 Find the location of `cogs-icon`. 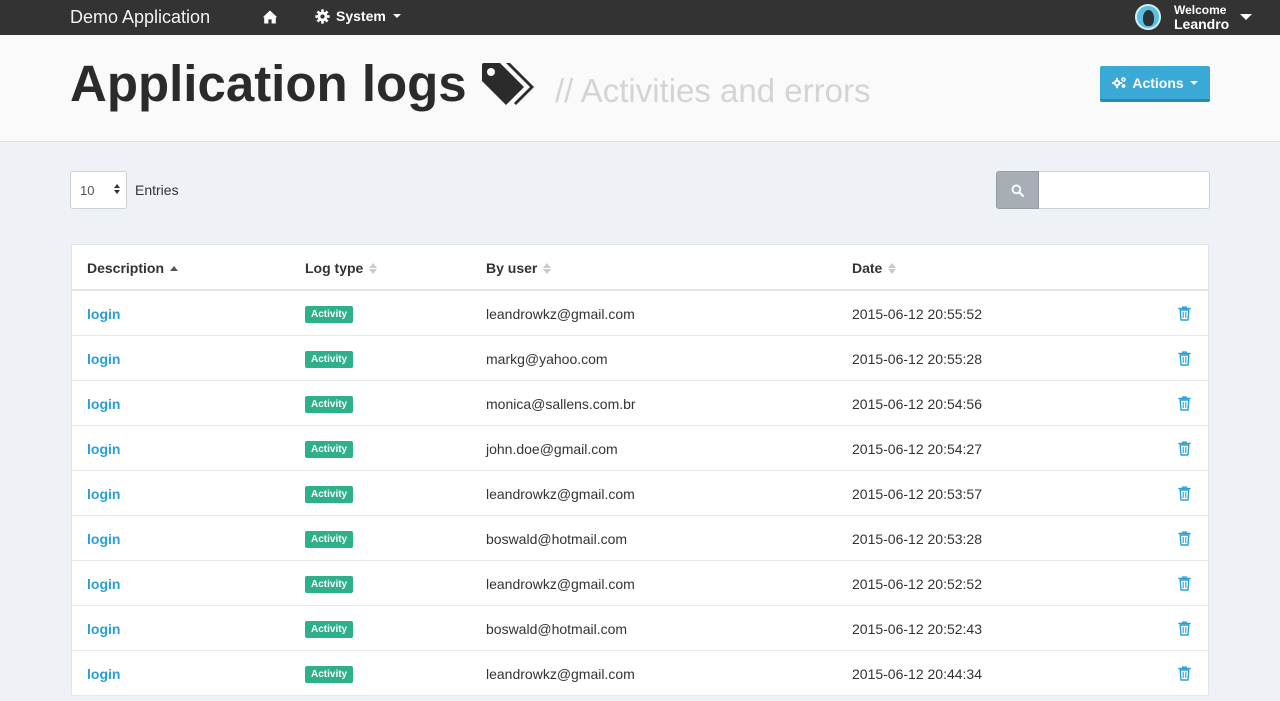

cogs-icon is located at coordinates (1119, 83).